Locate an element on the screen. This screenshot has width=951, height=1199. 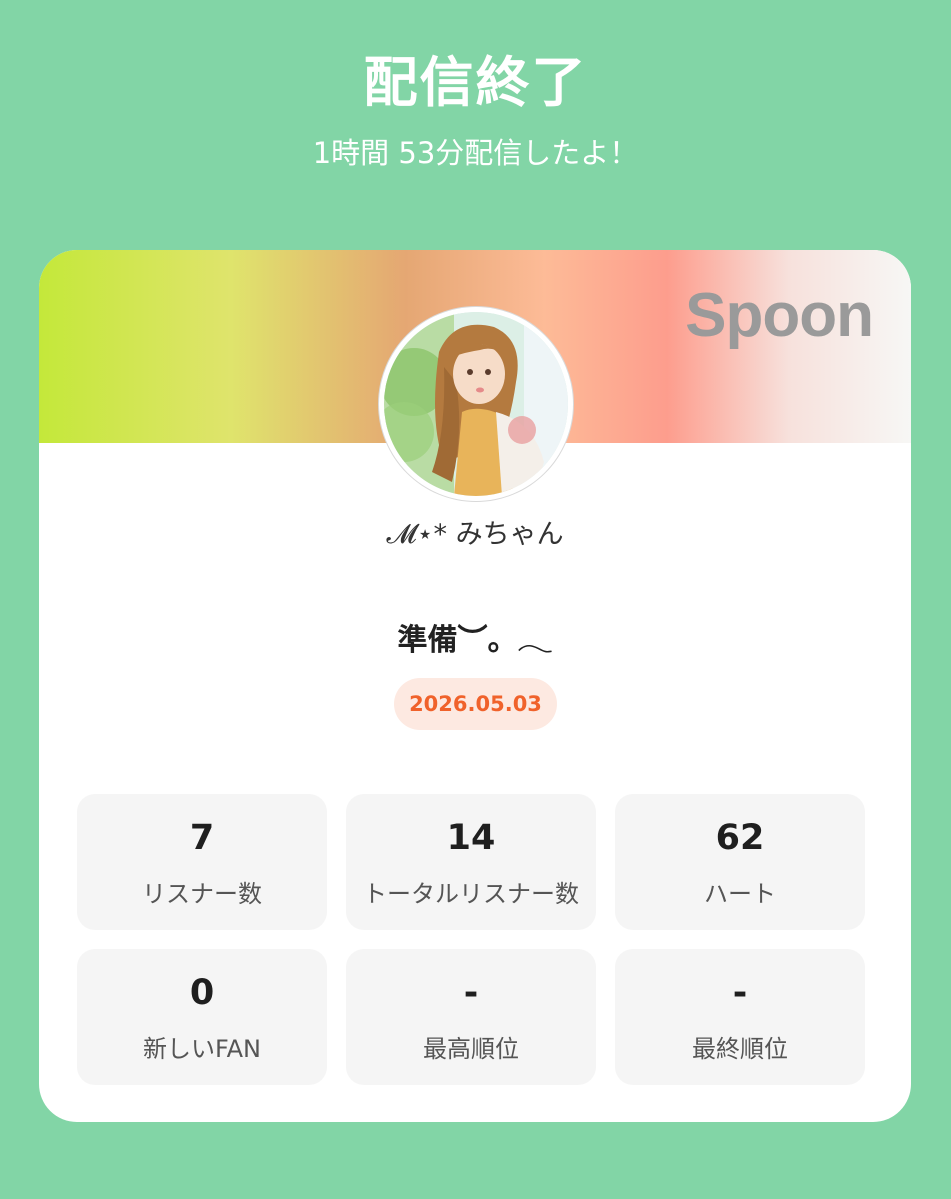
stat-new-fans: 0 新しいFAN is located at coordinates (202, 1017).